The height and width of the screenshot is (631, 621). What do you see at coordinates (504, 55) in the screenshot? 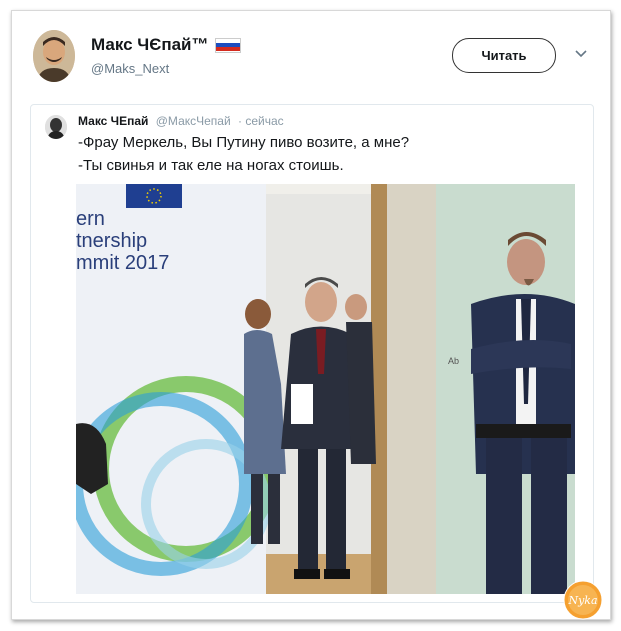
I see `follow-button: Читать` at bounding box center [504, 55].